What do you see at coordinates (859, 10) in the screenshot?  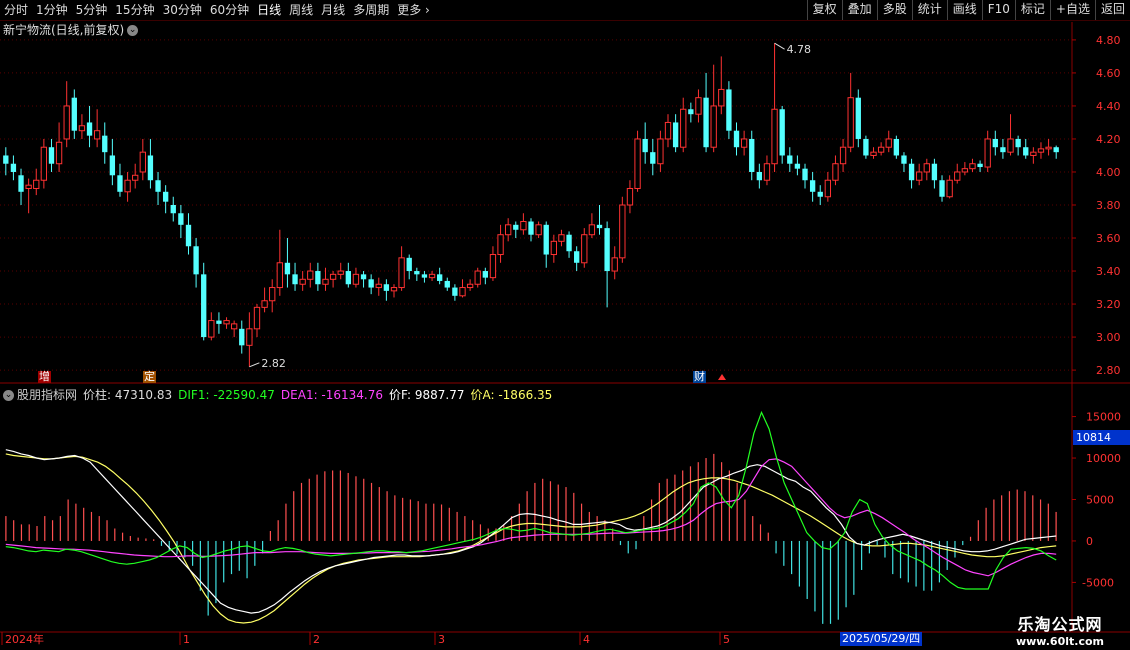 I see `toolbar-button: 叠加` at bounding box center [859, 10].